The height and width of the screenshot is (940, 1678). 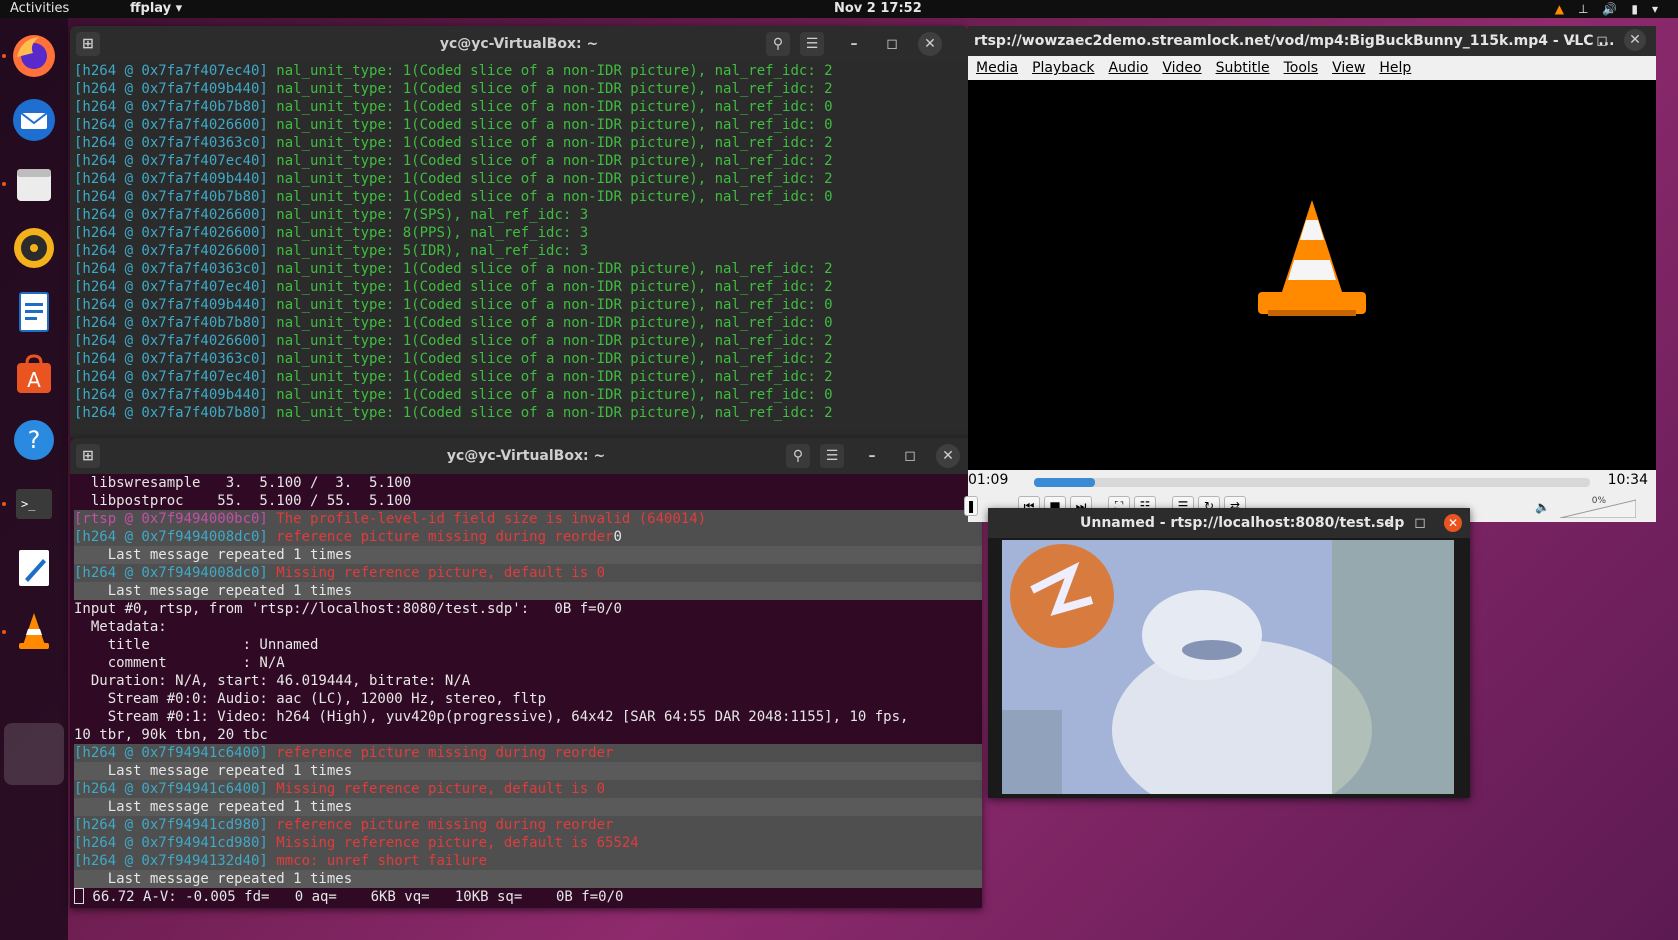 I want to click on ffplay-video-frame, so click(x=1228, y=667).